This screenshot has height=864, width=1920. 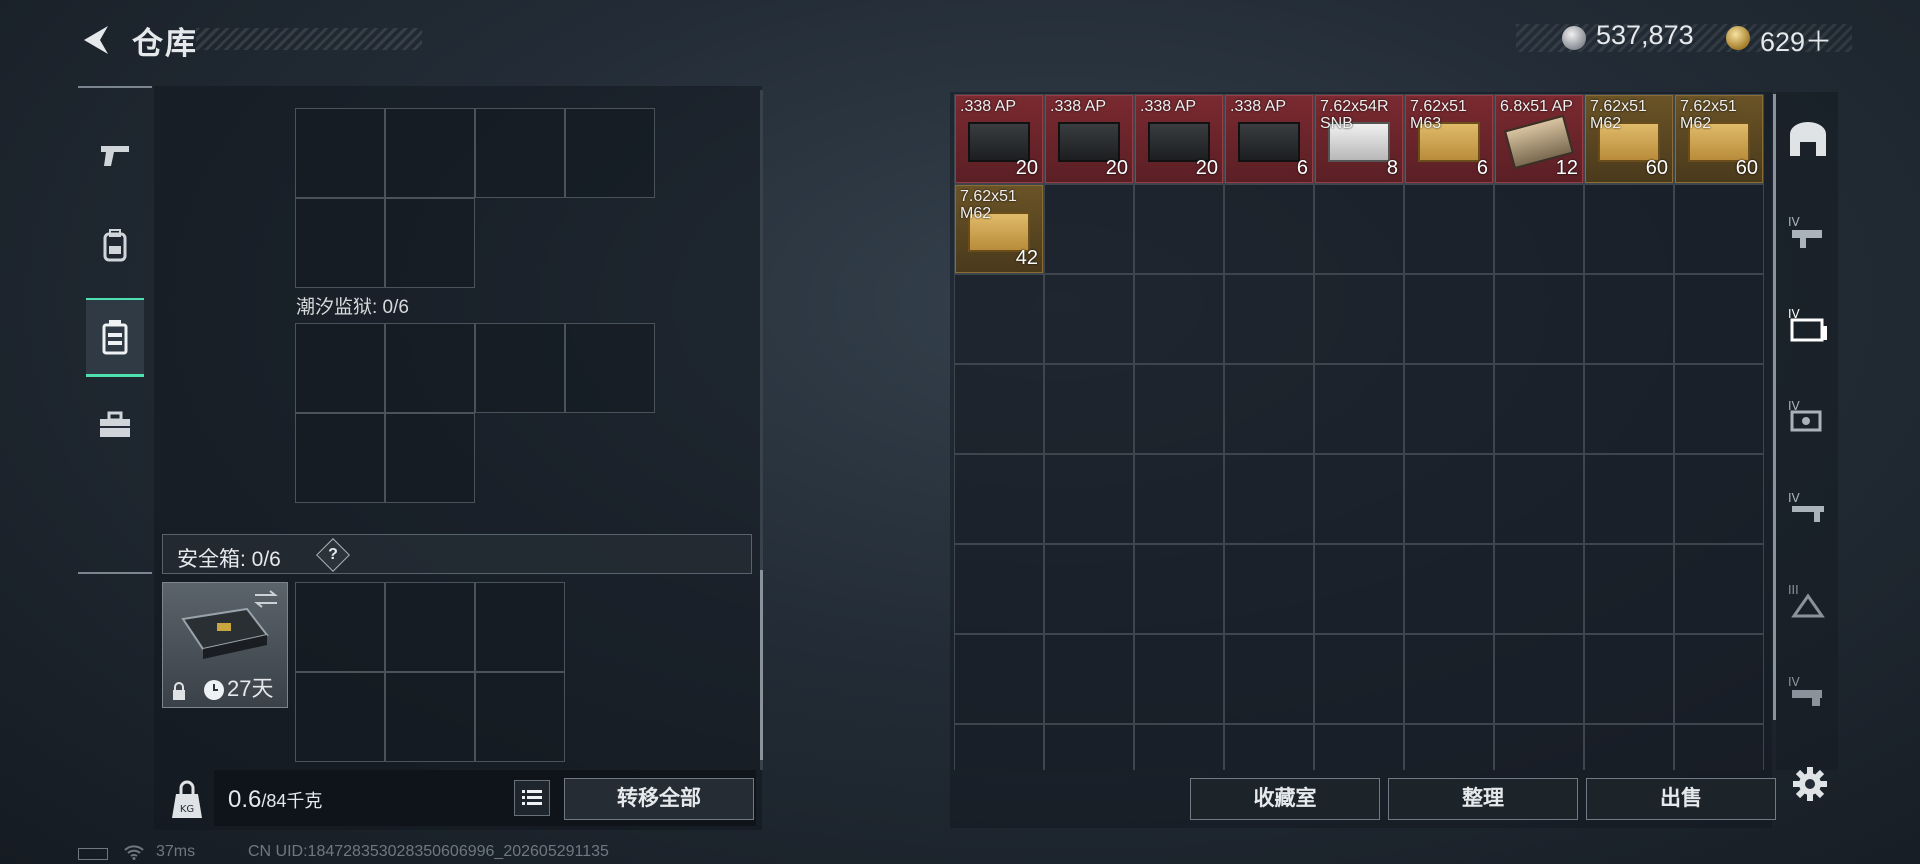 What do you see at coordinates (1269, 139) in the screenshot?
I see `ammo-item: .338 AP 6` at bounding box center [1269, 139].